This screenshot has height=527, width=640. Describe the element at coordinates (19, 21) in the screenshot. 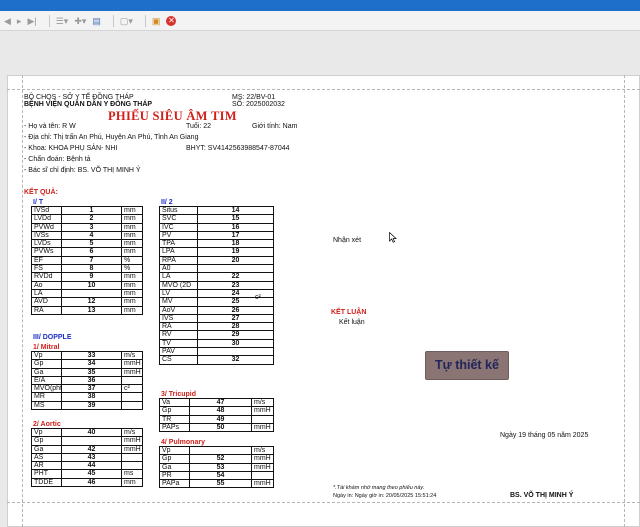

I see `previous-page-icon: ▸` at that location.